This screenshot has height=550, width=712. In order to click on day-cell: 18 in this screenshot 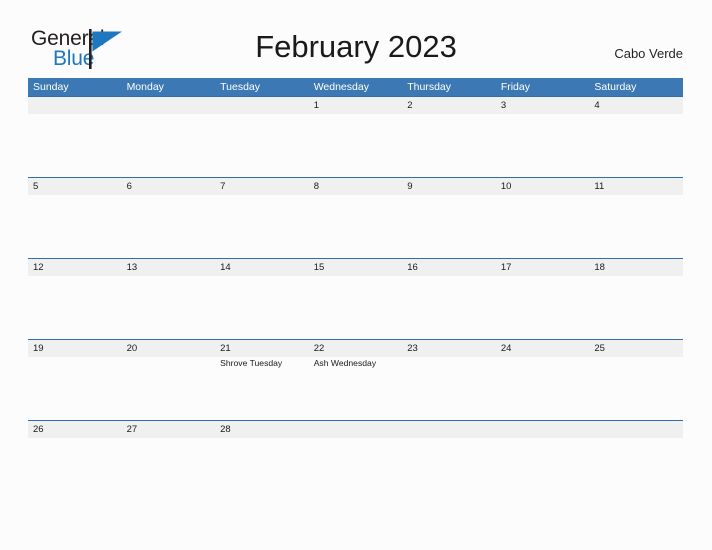, I will do `click(636, 299)`.